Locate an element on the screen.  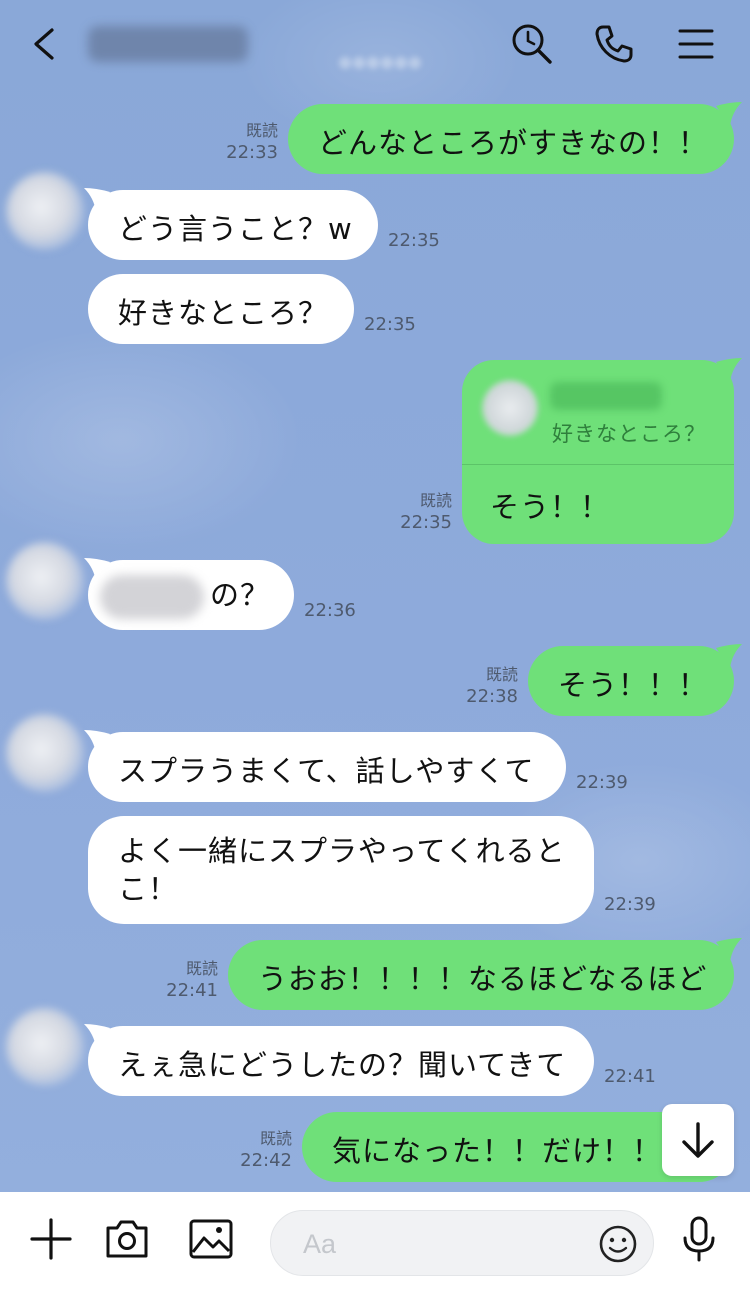
menu-button is located at coordinates (696, 44).